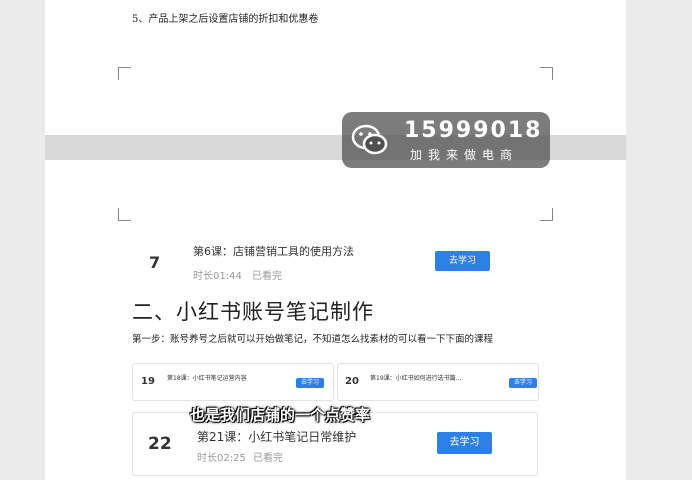 The width and height of the screenshot is (692, 480). I want to click on video-caption: 也是我们店铺的一个点赞率, so click(280, 415).